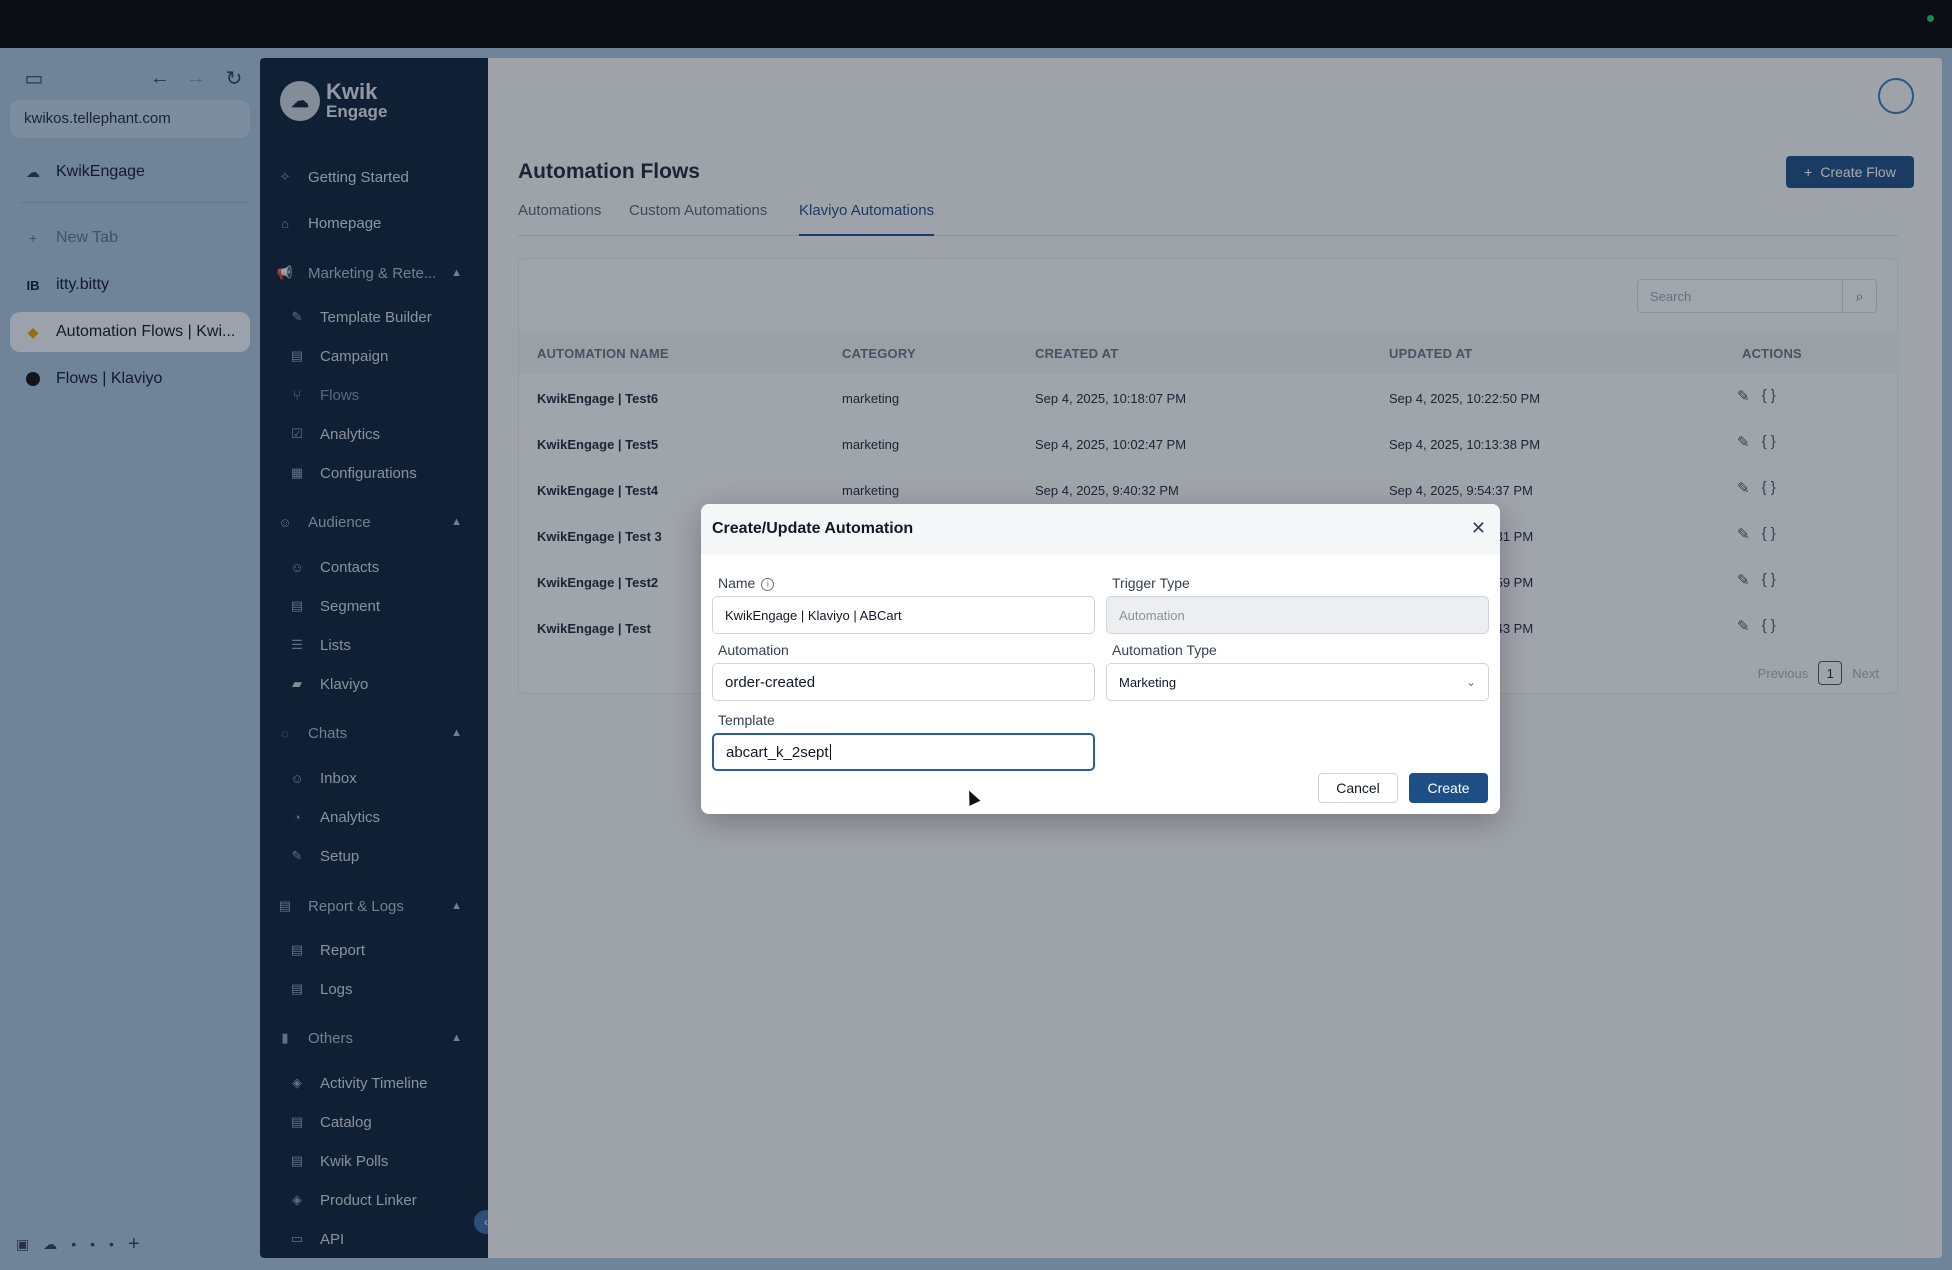  Describe the element at coordinates (1448, 788) in the screenshot. I see `create-button: Create` at that location.